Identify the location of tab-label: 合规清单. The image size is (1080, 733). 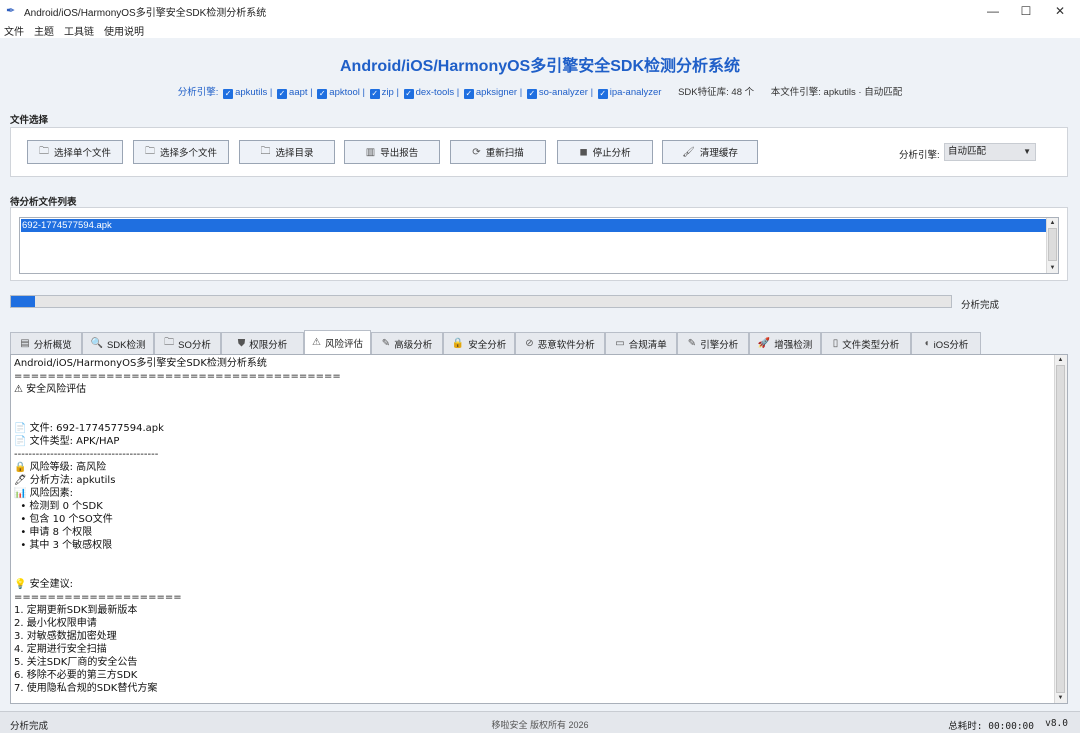
(647, 345).